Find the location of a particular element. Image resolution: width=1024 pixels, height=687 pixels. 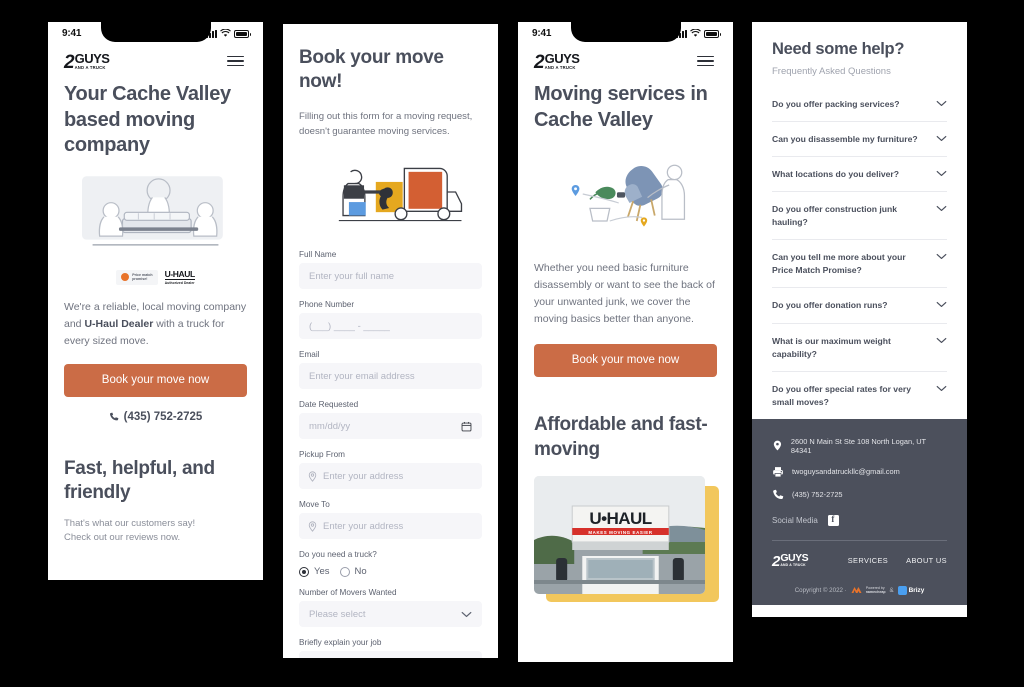

faq-item: Can you disassemble my furniture? is located at coordinates (859, 140).